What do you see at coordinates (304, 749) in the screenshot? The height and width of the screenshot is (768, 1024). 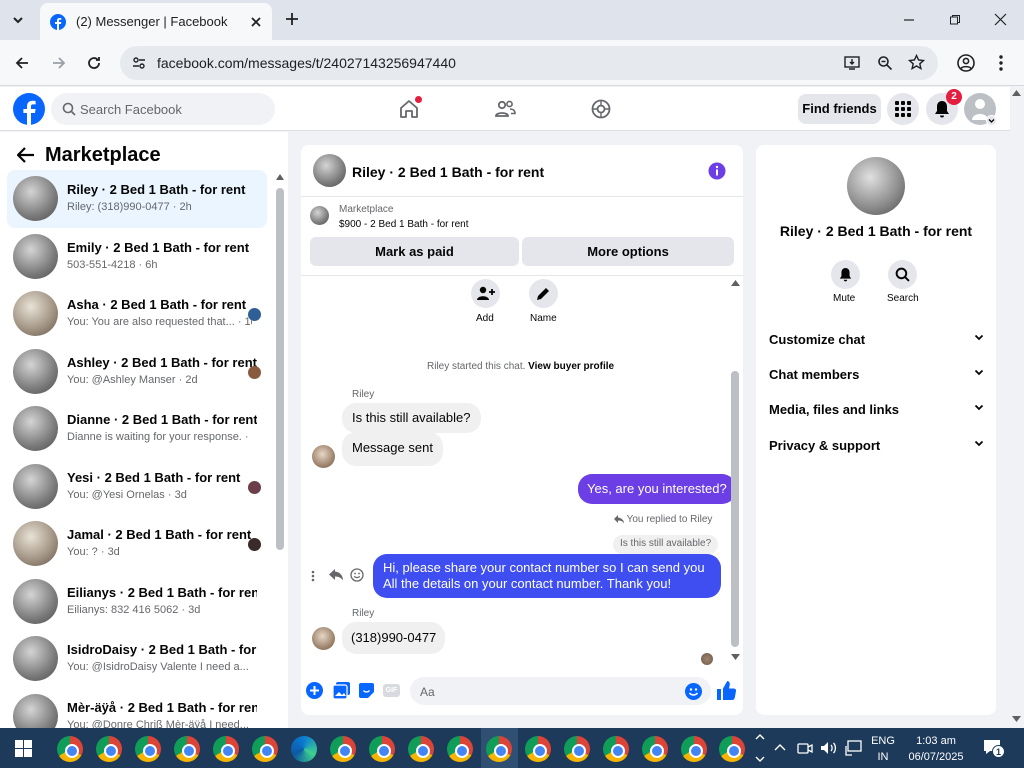 I see `edge-taskbar-icon` at bounding box center [304, 749].